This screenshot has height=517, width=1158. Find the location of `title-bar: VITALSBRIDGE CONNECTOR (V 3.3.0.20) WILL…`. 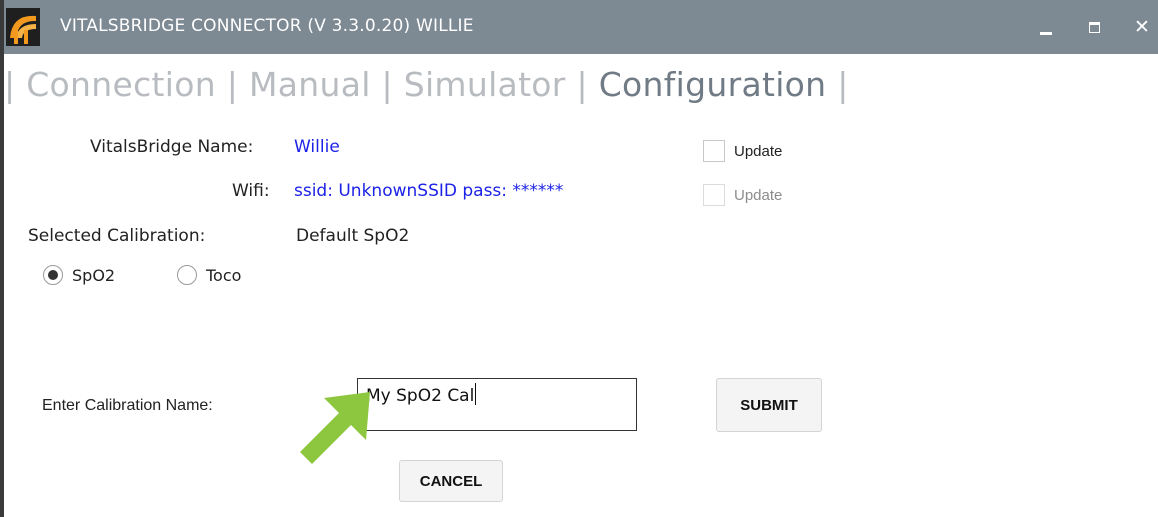

title-bar: VITALSBRIDGE CONNECTOR (V 3.3.0.20) WILL… is located at coordinates (579, 27).